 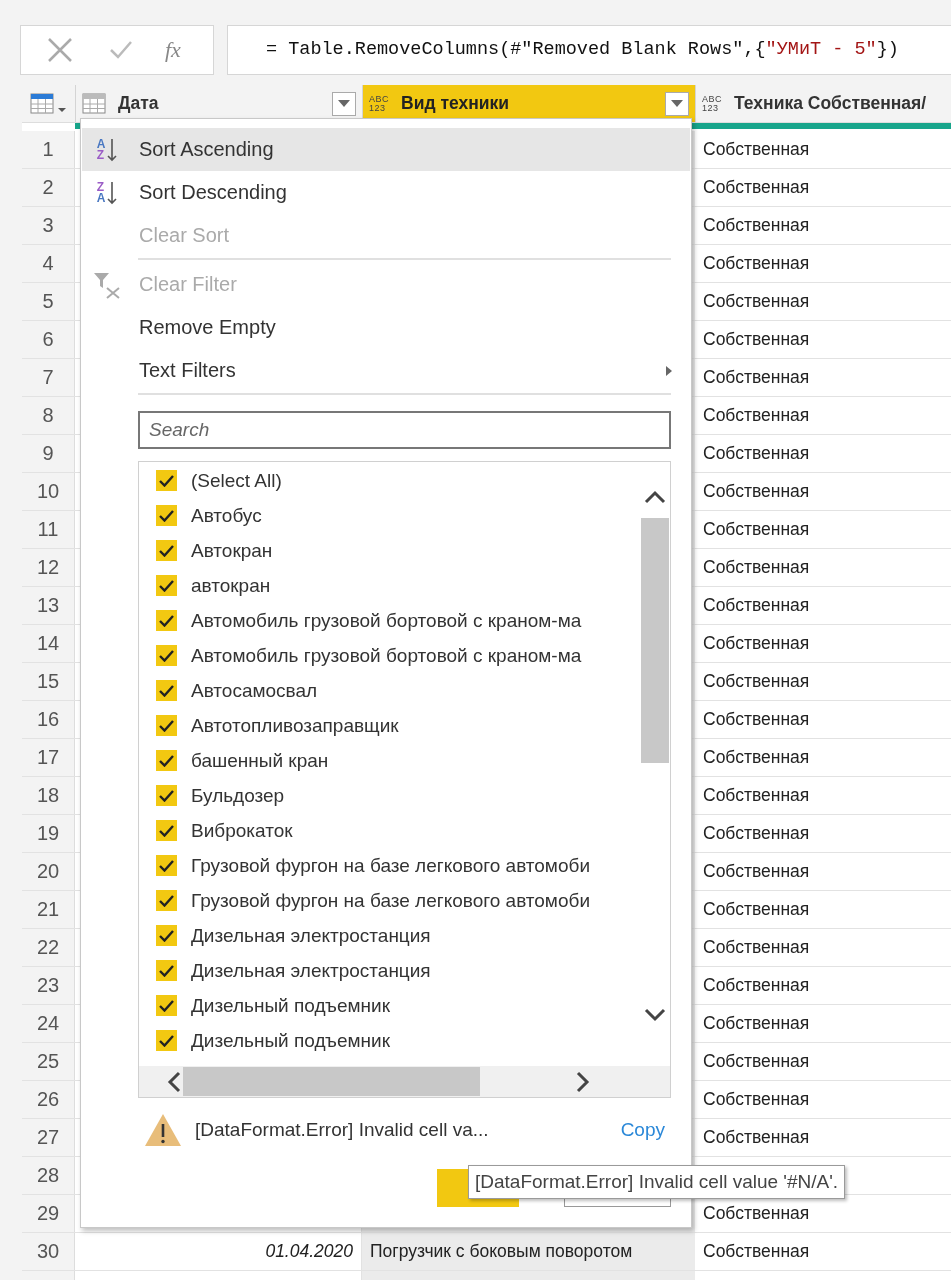 I want to click on column-header: ABC 123 Техника Собственная/, so click(x=823, y=103).